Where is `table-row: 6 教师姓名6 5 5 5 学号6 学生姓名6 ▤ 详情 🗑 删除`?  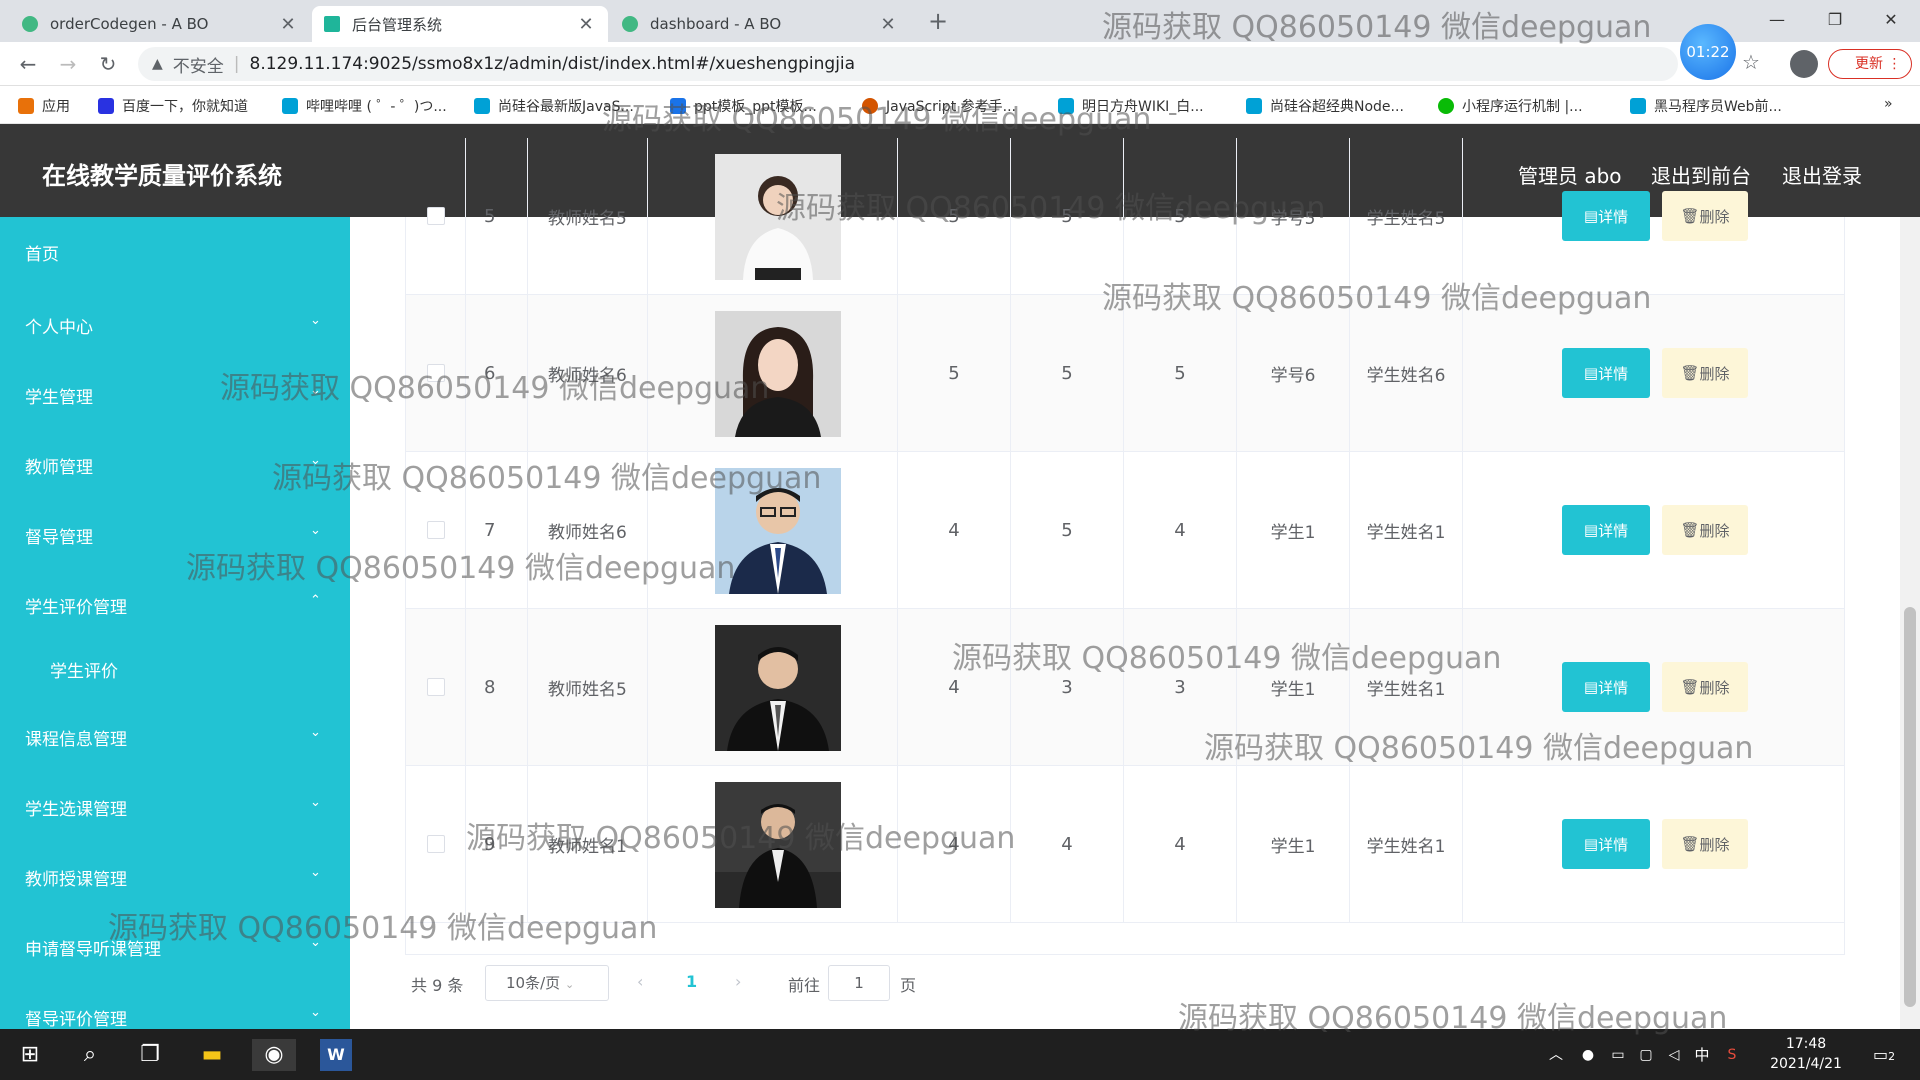 table-row: 6 教师姓名6 5 5 5 学号6 学生姓名6 ▤ 详情 🗑 删除 is located at coordinates (1125, 373).